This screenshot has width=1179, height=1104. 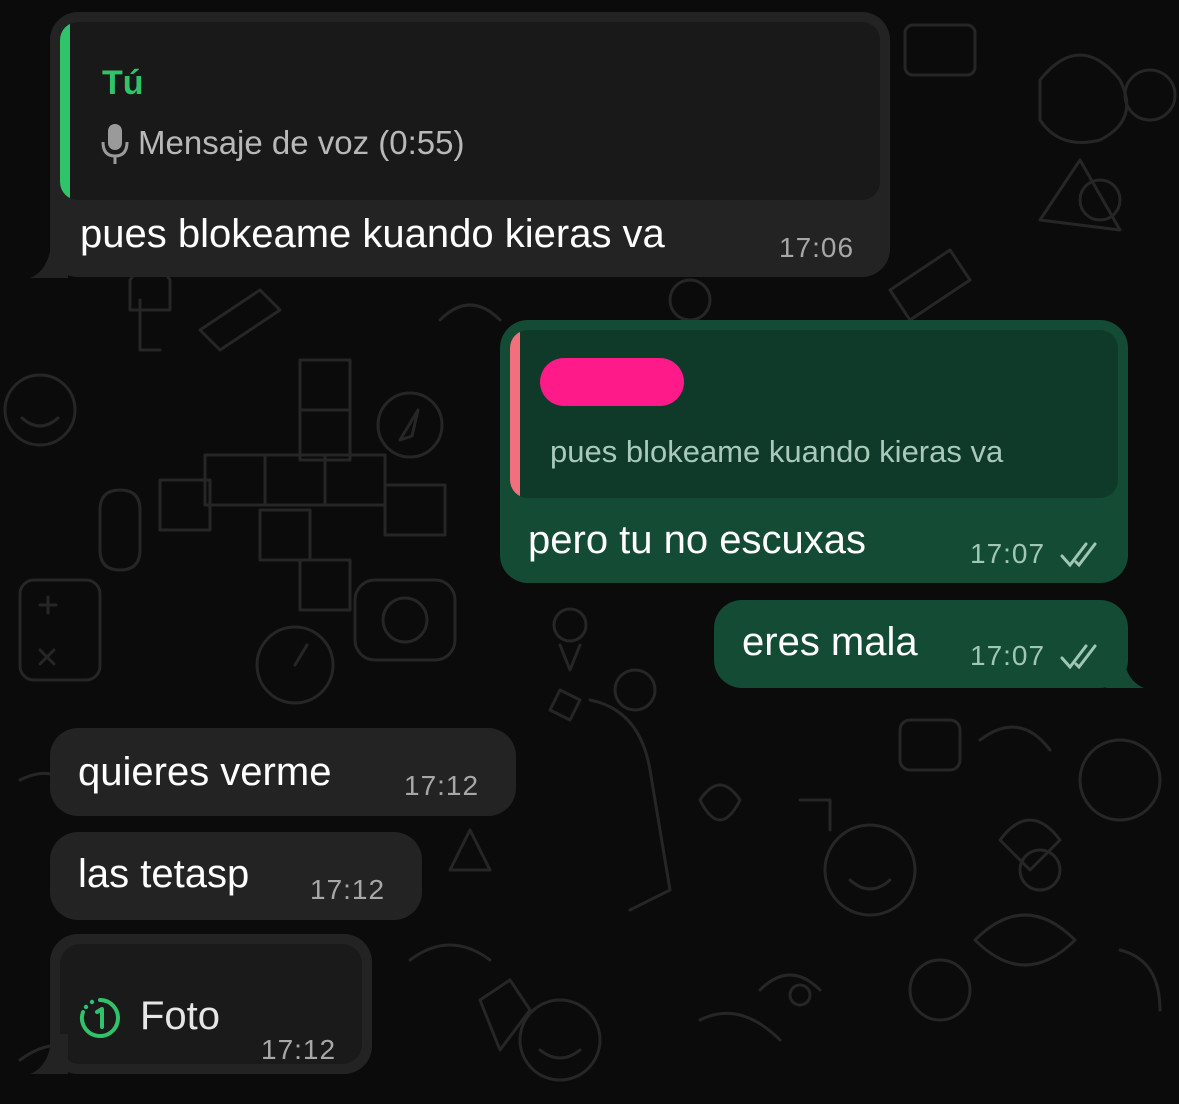 I want to click on quoted-message: pues blokeame kuando kieras va, so click(x=814, y=414).